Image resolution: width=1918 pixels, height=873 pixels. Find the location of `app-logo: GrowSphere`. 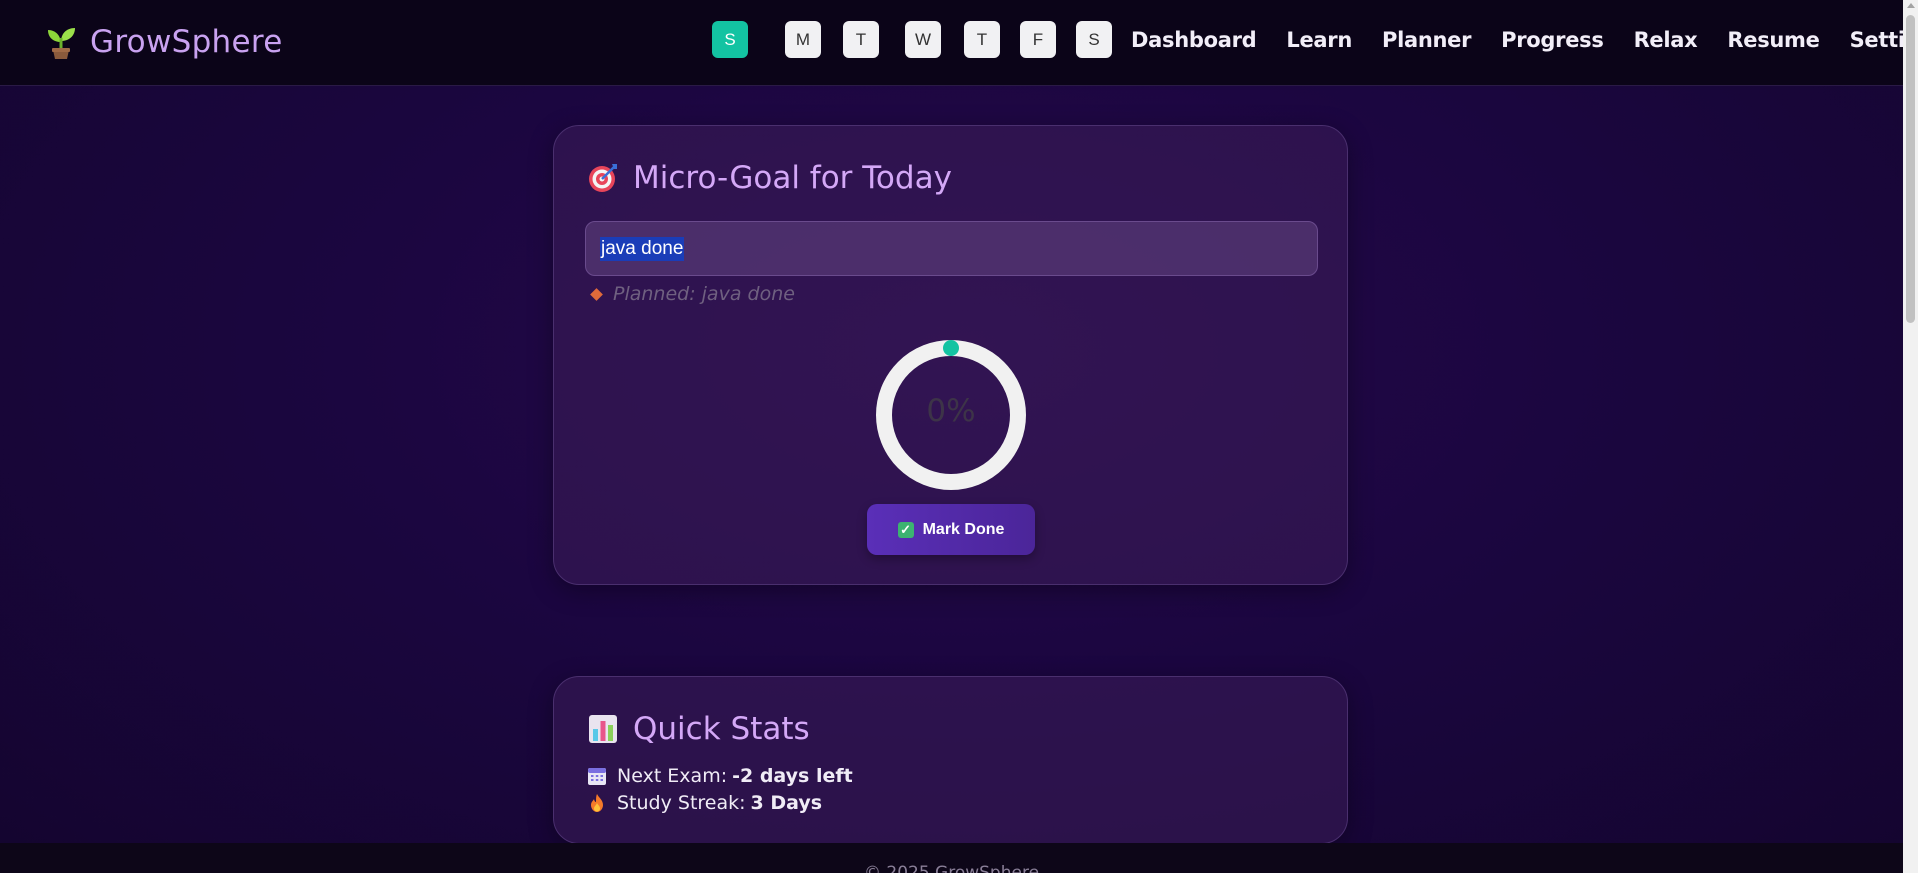

app-logo: GrowSphere is located at coordinates (163, 42).